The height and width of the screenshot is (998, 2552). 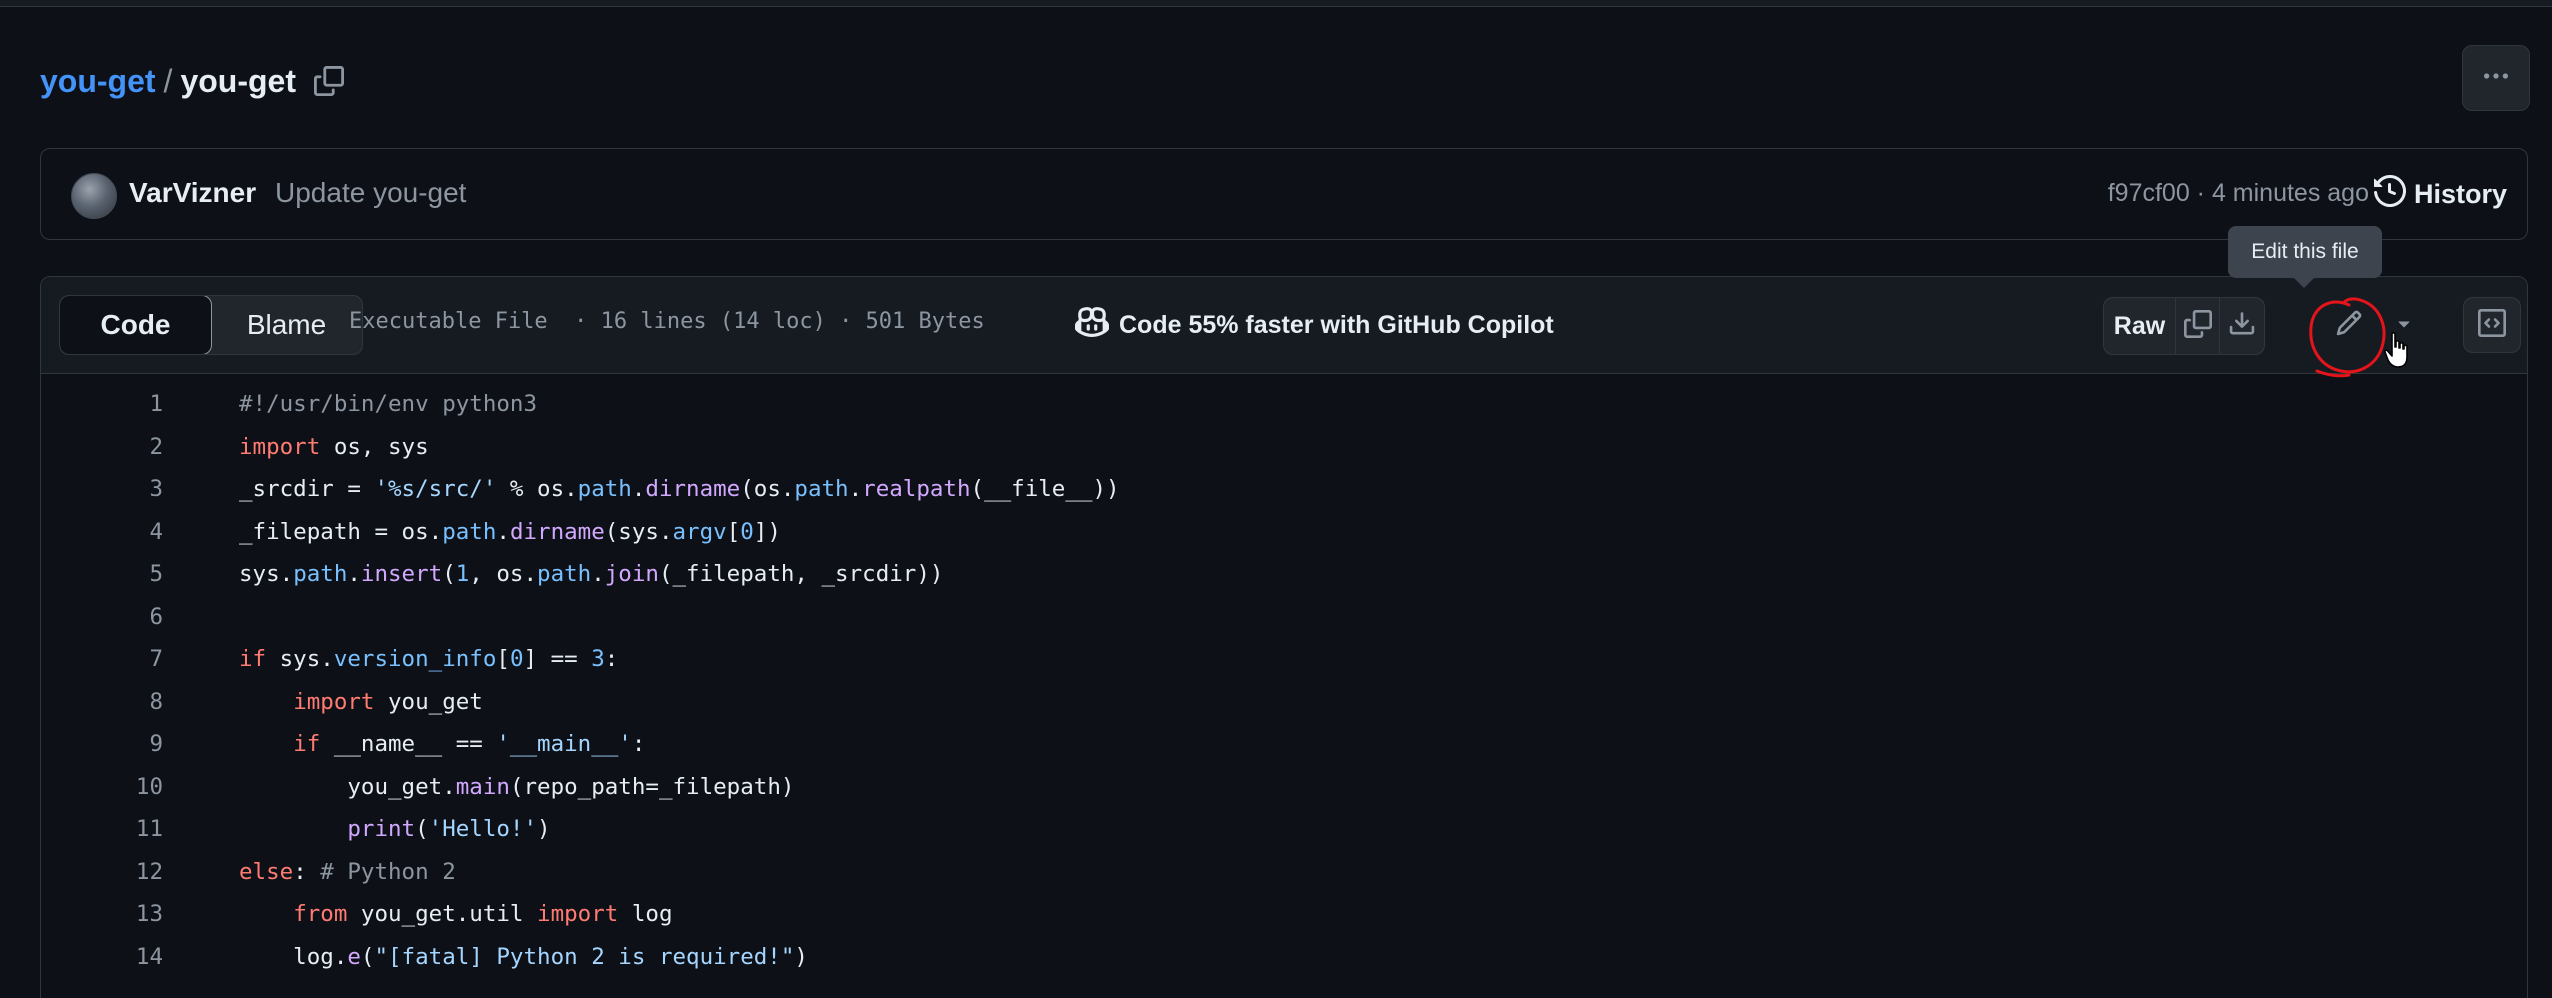 I want to click on code-line: 11 print('Hello!'), so click(x=1284, y=829).